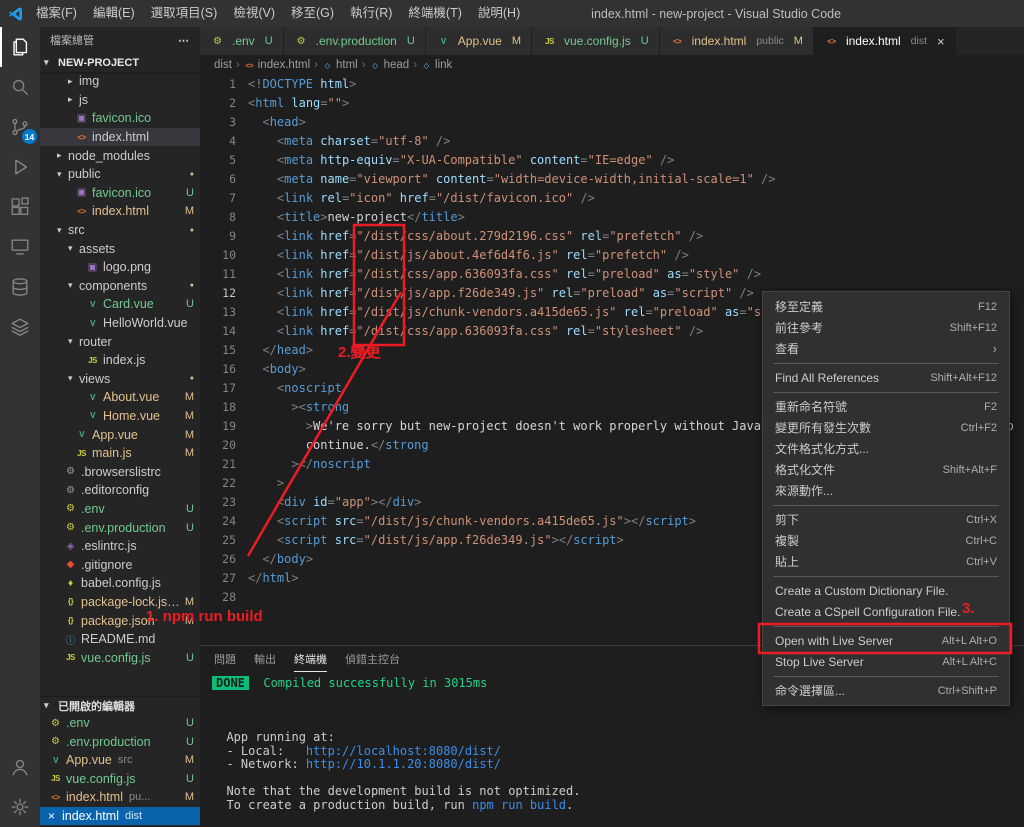 This screenshot has height=827, width=1024. I want to click on tree-item: JS main.js M, so click(120, 453).